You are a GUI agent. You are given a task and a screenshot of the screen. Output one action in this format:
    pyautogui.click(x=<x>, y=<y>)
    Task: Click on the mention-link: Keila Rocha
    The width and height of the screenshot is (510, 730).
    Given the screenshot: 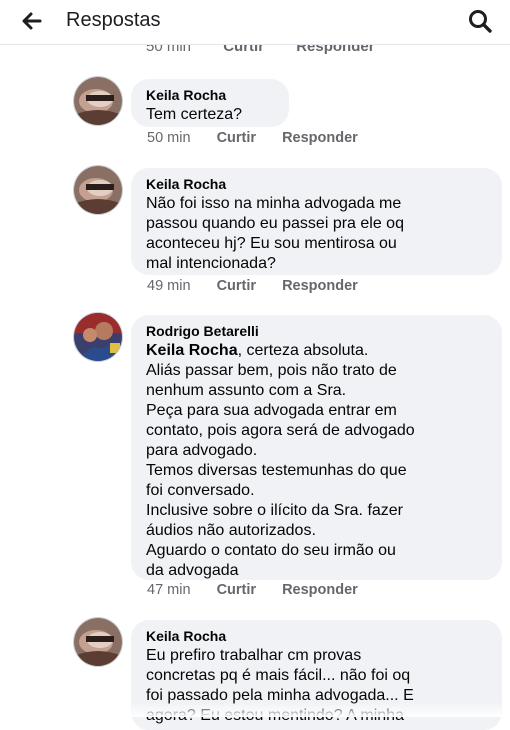 What is the action you would take?
    pyautogui.click(x=192, y=350)
    